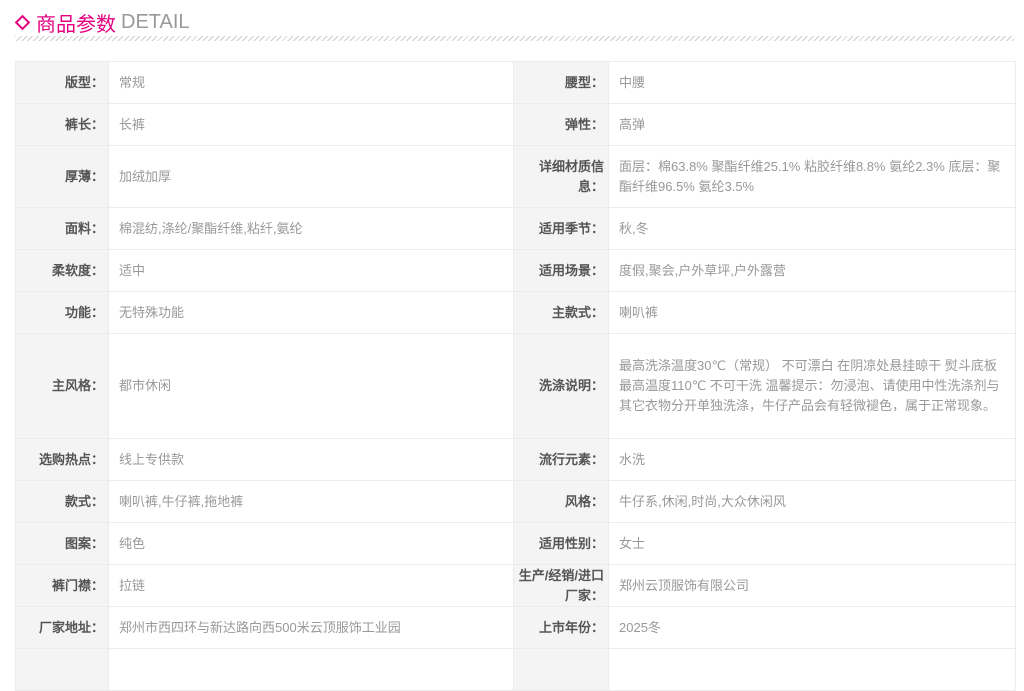  Describe the element at coordinates (561, 228) in the screenshot. I see `param-label: 适用季节：` at that location.